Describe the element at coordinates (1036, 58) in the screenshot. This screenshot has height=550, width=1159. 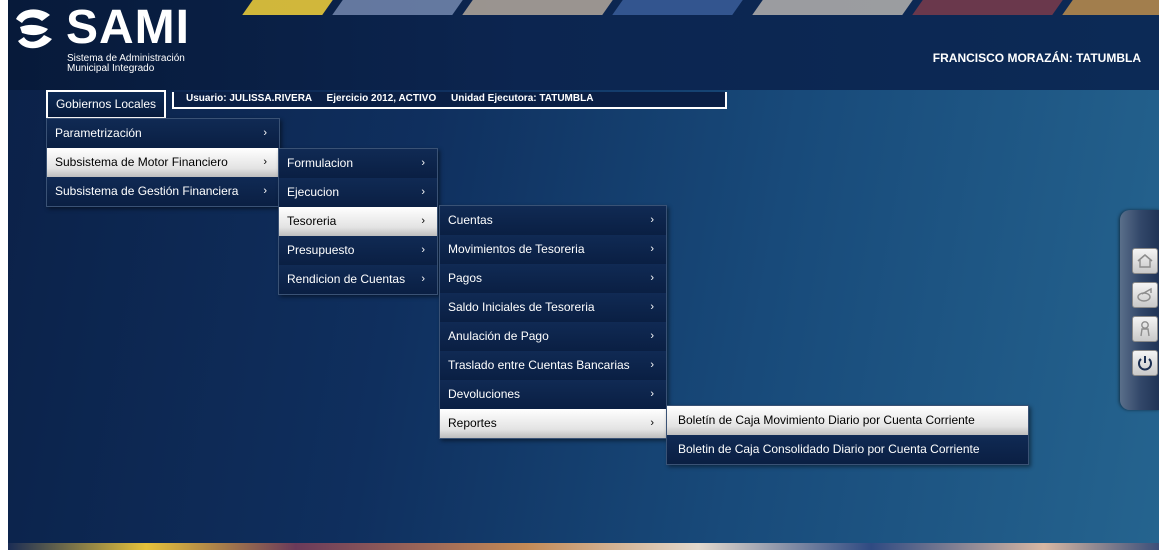
I see `region-title: FRANCISCO MORAZÁN: TATUMBLA` at that location.